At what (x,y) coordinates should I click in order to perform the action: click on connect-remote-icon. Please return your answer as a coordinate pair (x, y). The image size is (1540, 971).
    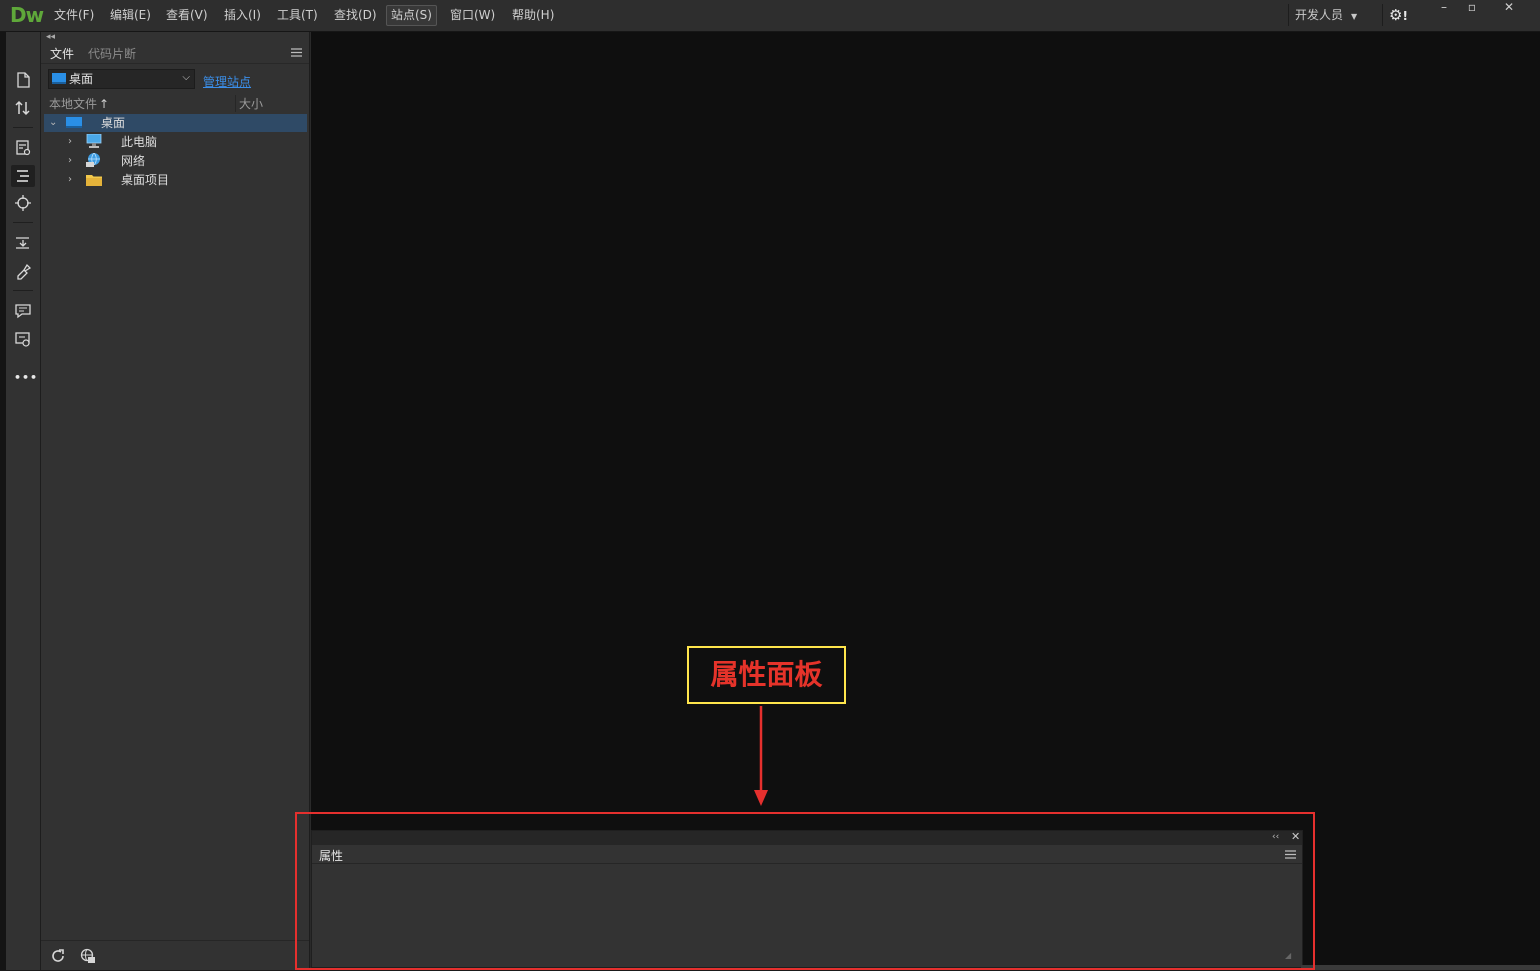
    Looking at the image, I should click on (88, 956).